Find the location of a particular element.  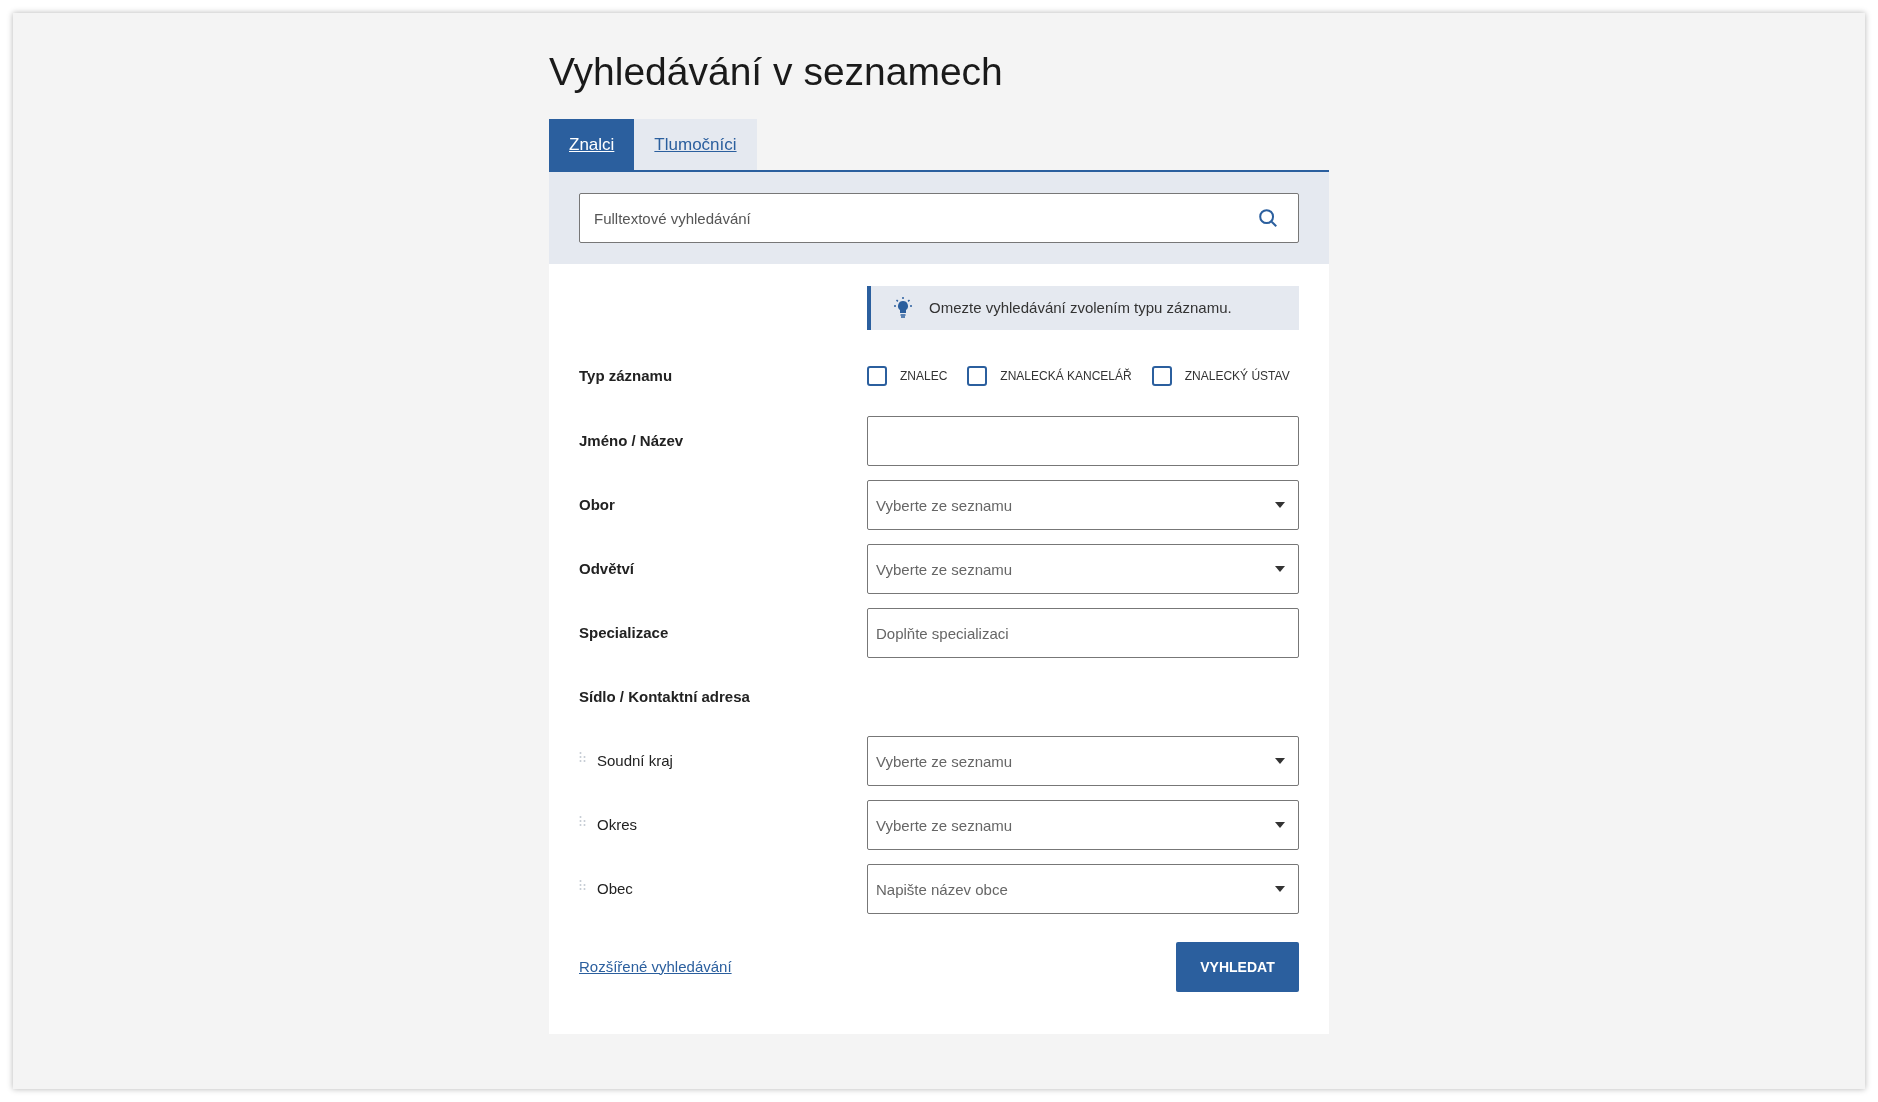

search-icon is located at coordinates (1268, 218).